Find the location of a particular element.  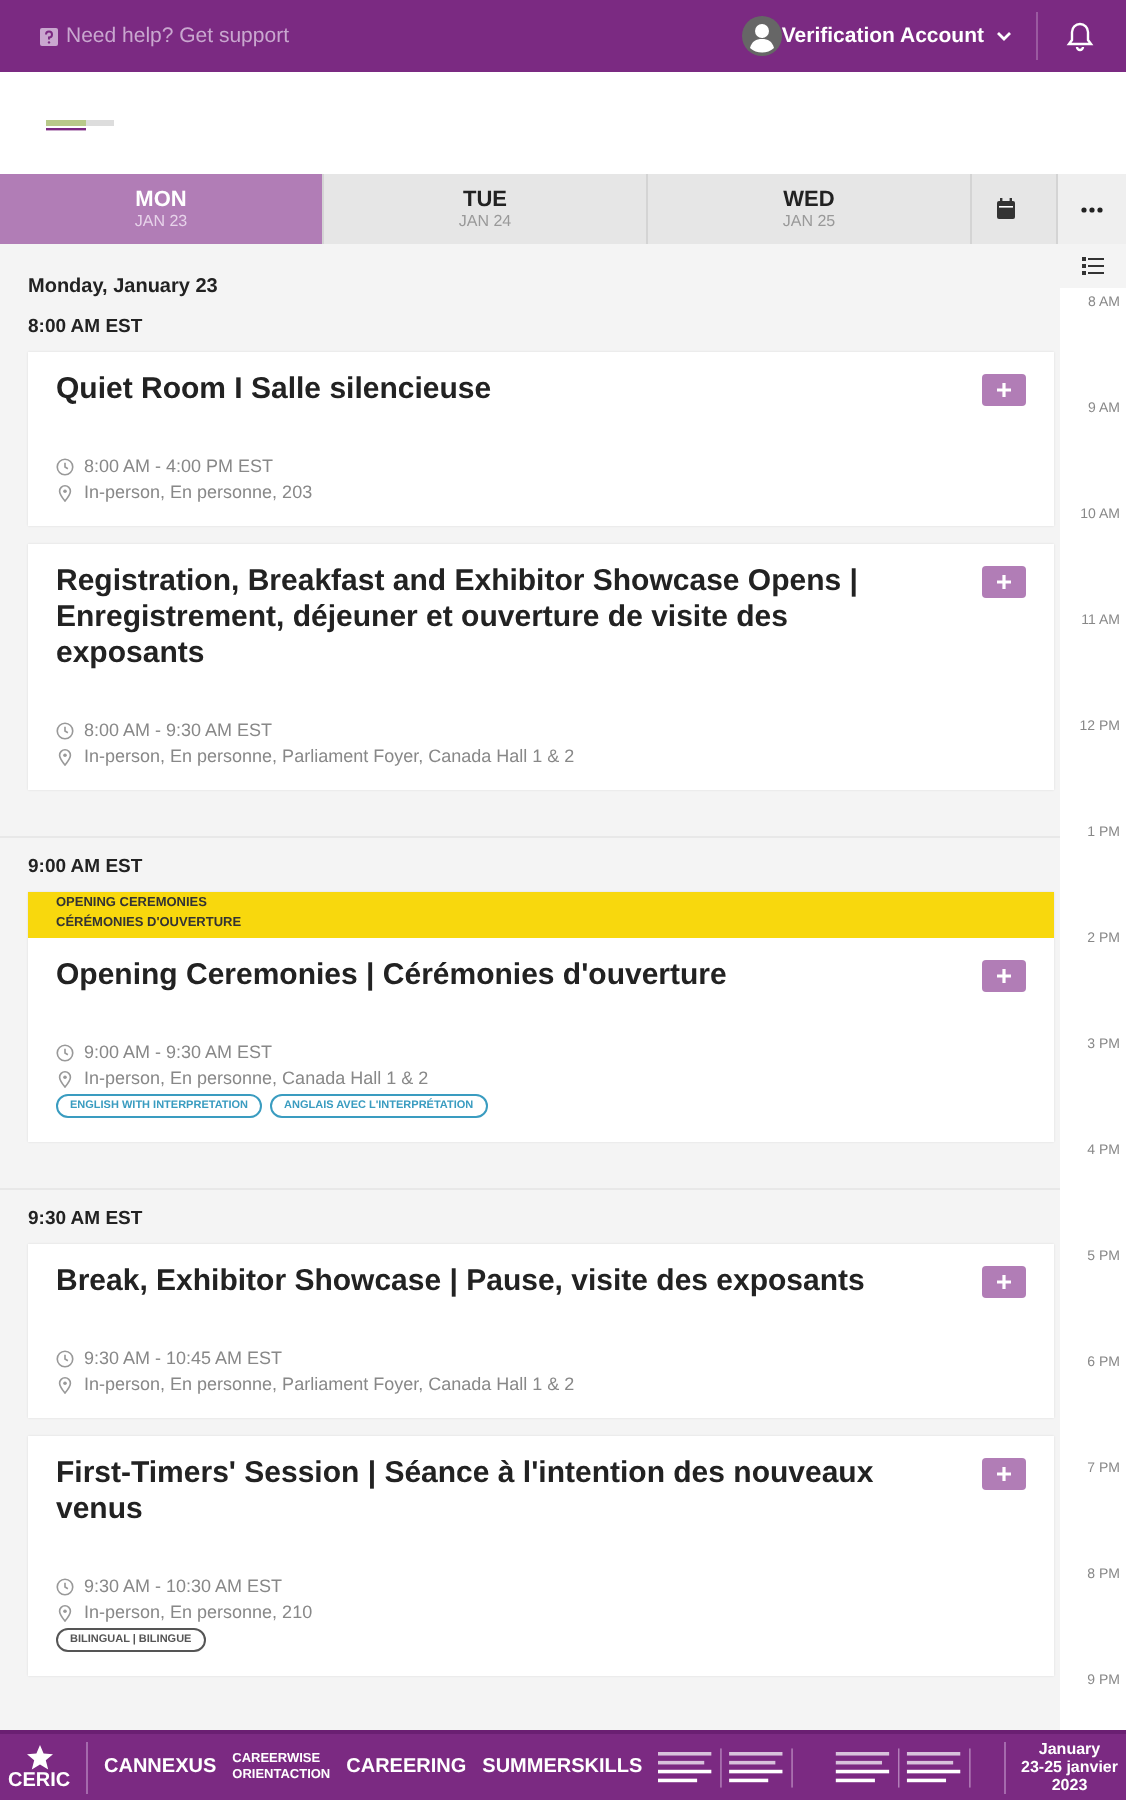

date-heading: Monday, January 23 is located at coordinates (123, 286).